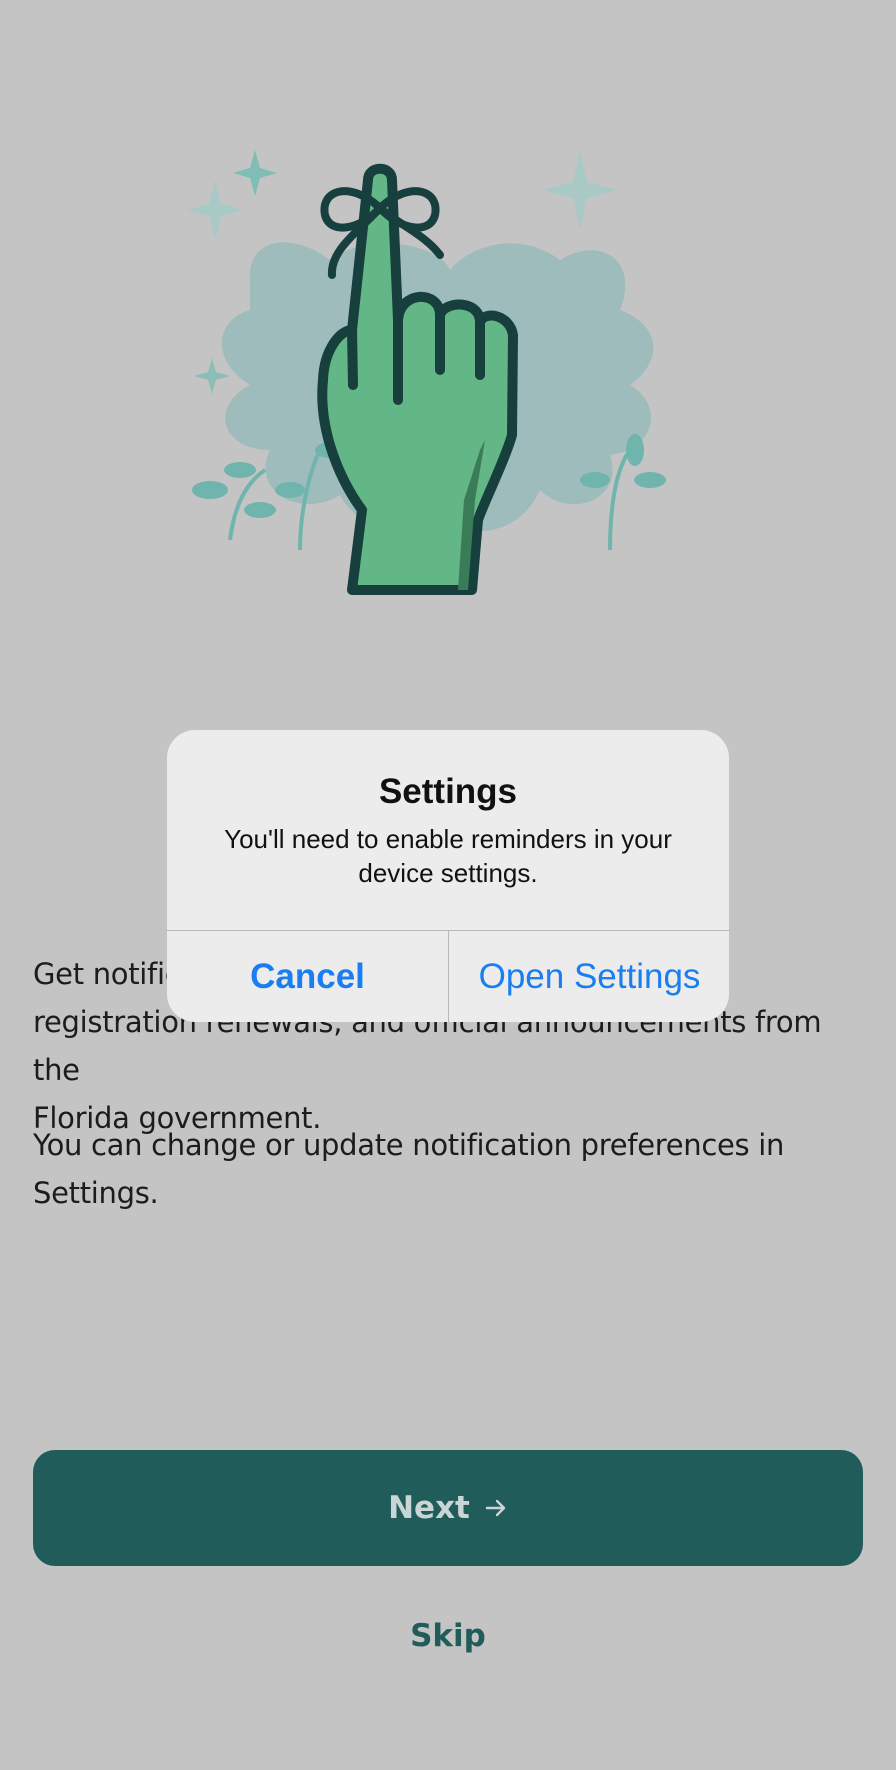  I want to click on skip-button: Skip, so click(448, 1636).